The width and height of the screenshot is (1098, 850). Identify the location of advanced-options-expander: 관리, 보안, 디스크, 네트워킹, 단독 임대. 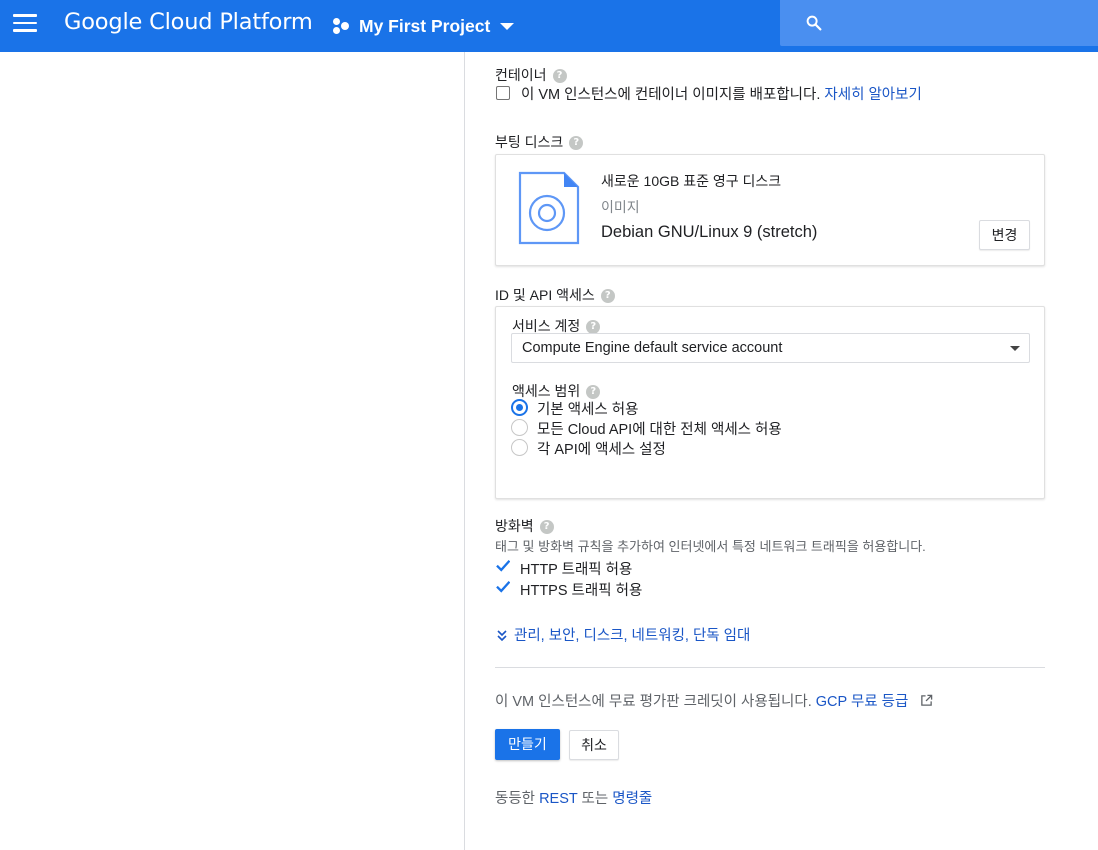
(623, 634).